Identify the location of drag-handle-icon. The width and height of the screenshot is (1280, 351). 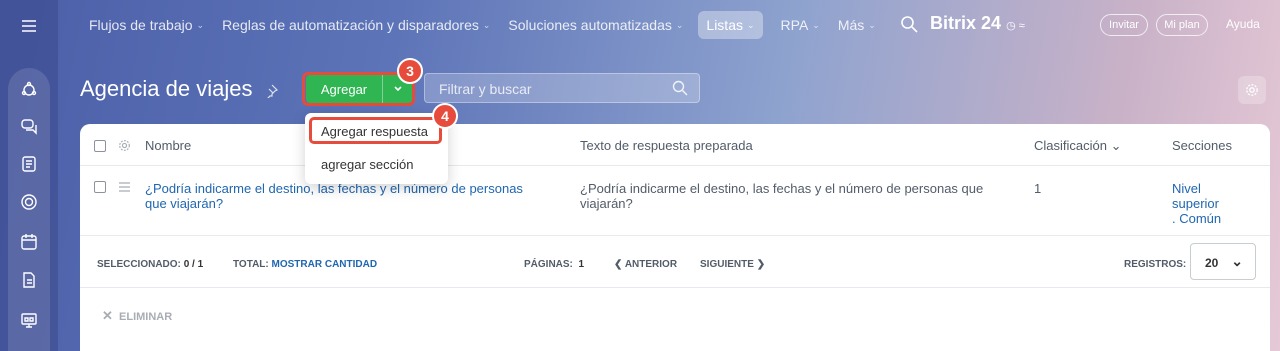
(124, 187).